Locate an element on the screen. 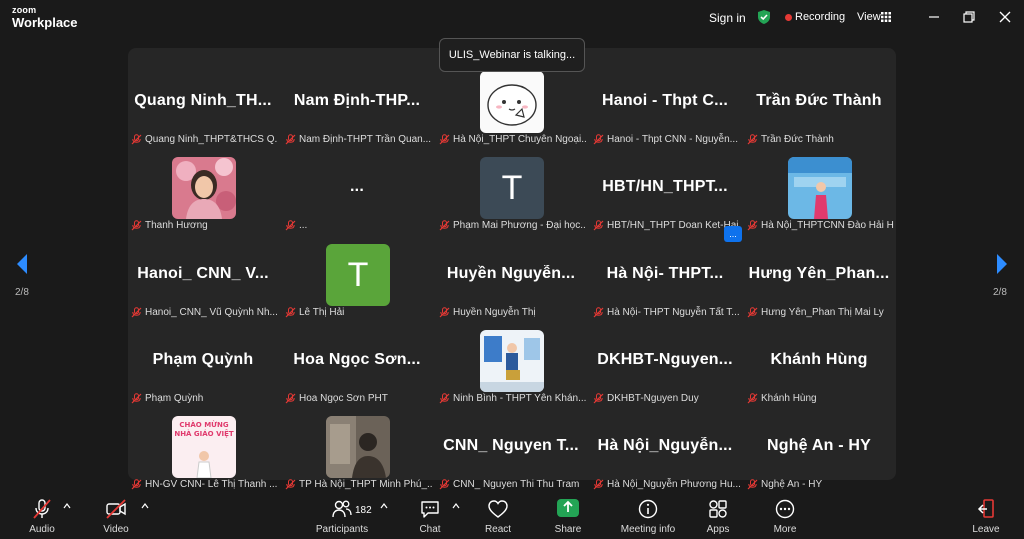 The image size is (1024, 539). participant-tile: T Lê Thị Hải is located at coordinates (357, 276).